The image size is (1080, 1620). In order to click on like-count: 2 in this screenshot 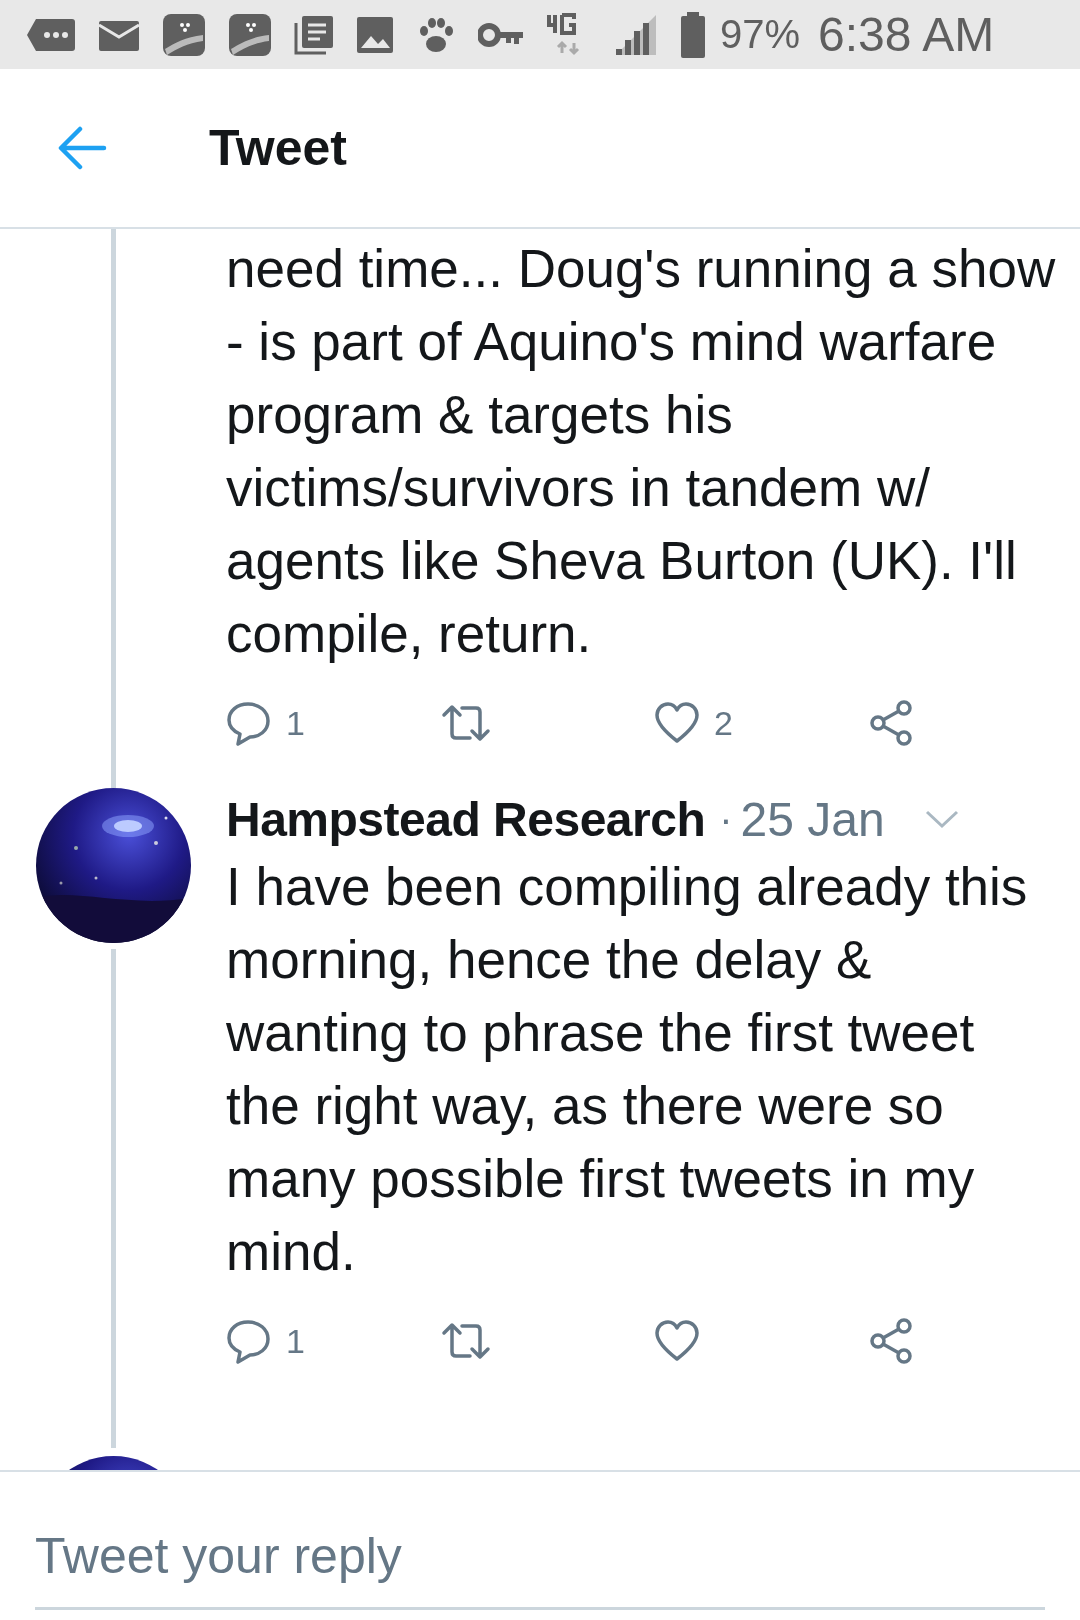, I will do `click(723, 723)`.